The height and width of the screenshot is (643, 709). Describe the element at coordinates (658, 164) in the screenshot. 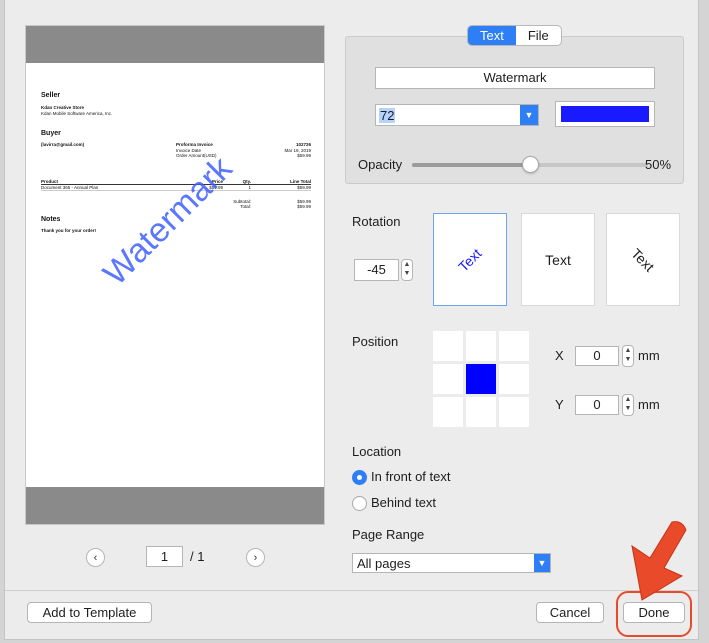

I see `opacity-value: 50%` at that location.